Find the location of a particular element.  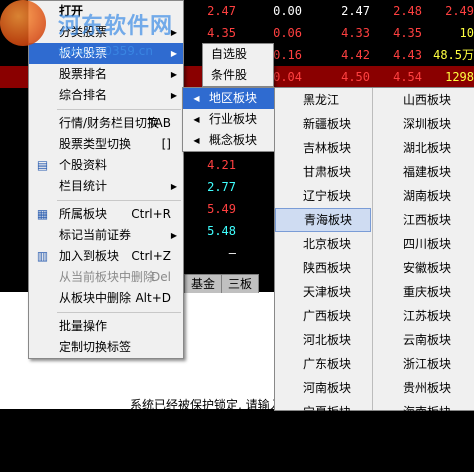

watermark-logo-icon is located at coordinates (23, 23).